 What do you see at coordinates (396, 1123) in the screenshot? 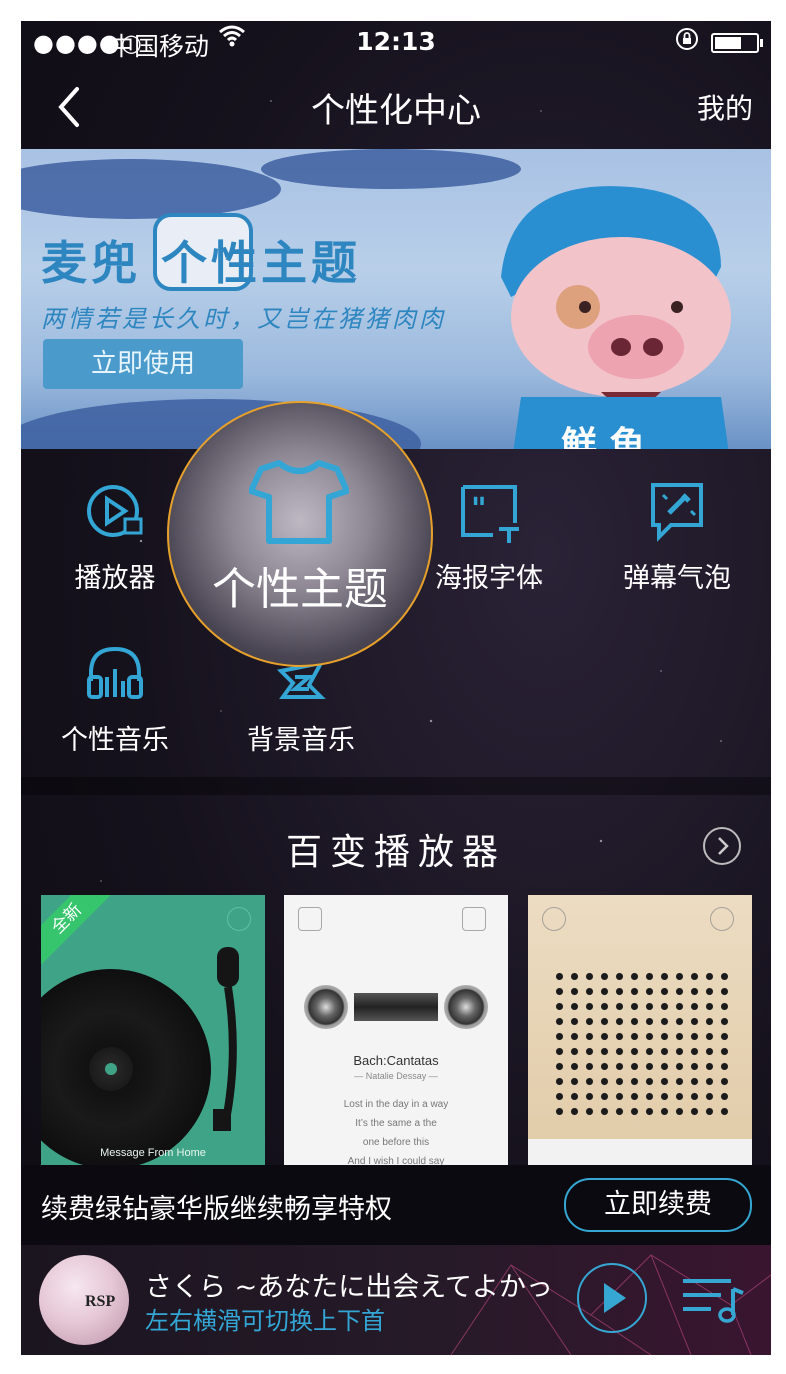
I see `lyric-line: It’s the same a the` at bounding box center [396, 1123].